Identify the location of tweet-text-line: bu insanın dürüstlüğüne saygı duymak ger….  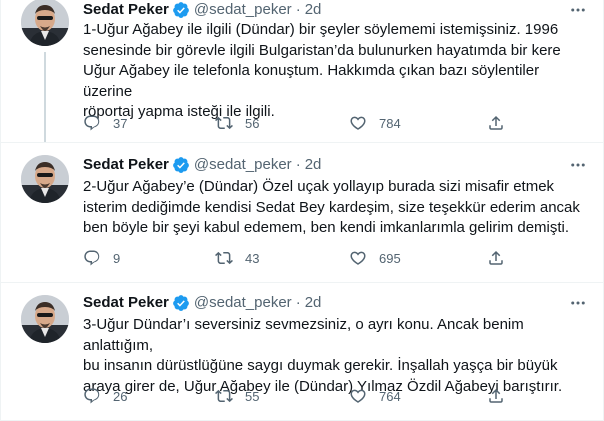
(320, 365).